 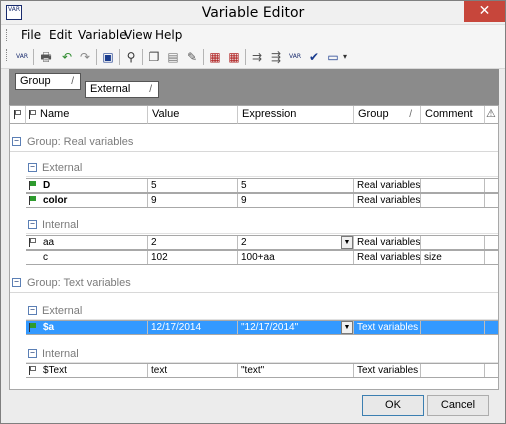 What do you see at coordinates (154, 57) in the screenshot?
I see `copy-icon: ❐` at bounding box center [154, 57].